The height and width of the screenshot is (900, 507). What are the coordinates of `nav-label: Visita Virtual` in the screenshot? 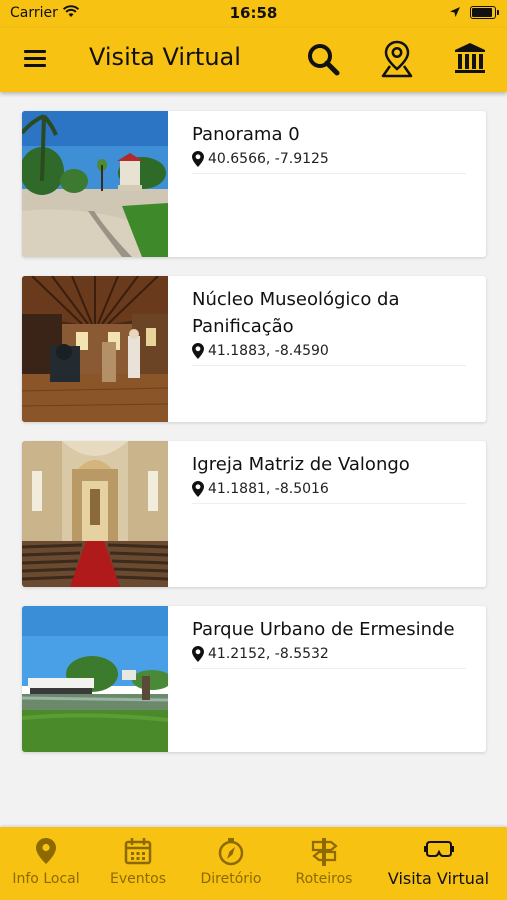 It's located at (438, 878).